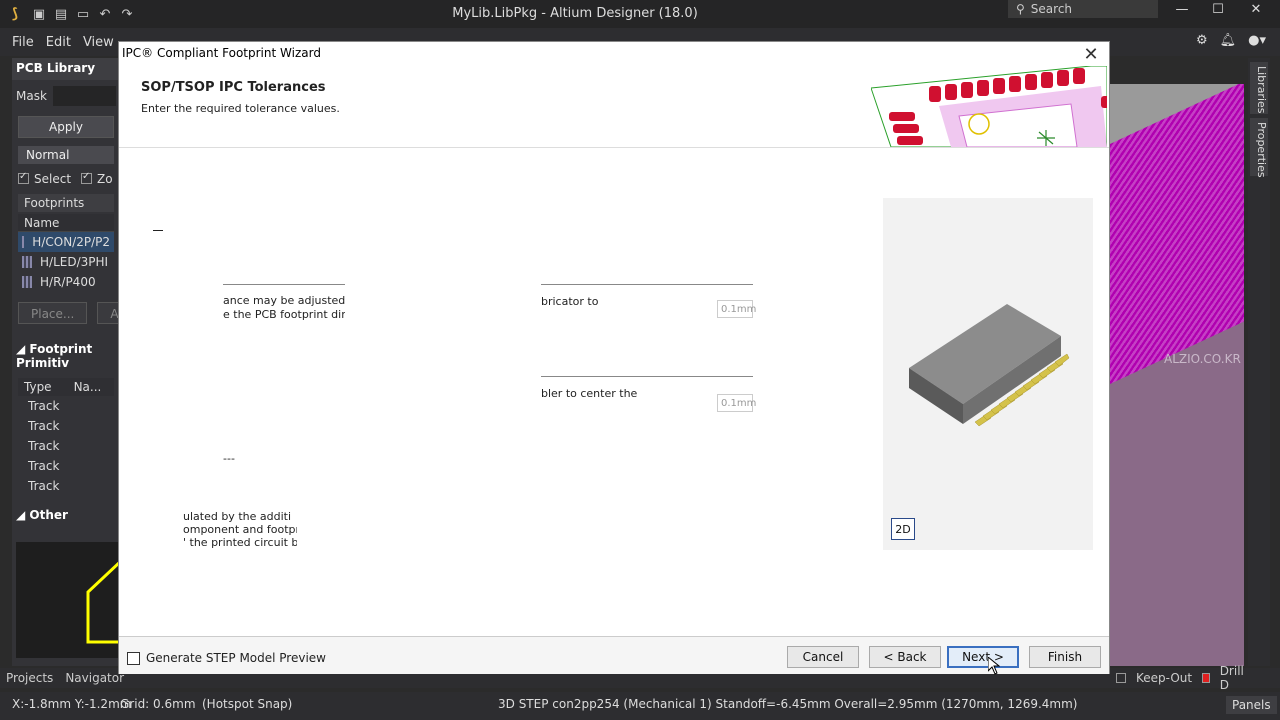 This screenshot has height=720, width=1280. I want to click on 3d-model-preview: 2D, so click(988, 374).